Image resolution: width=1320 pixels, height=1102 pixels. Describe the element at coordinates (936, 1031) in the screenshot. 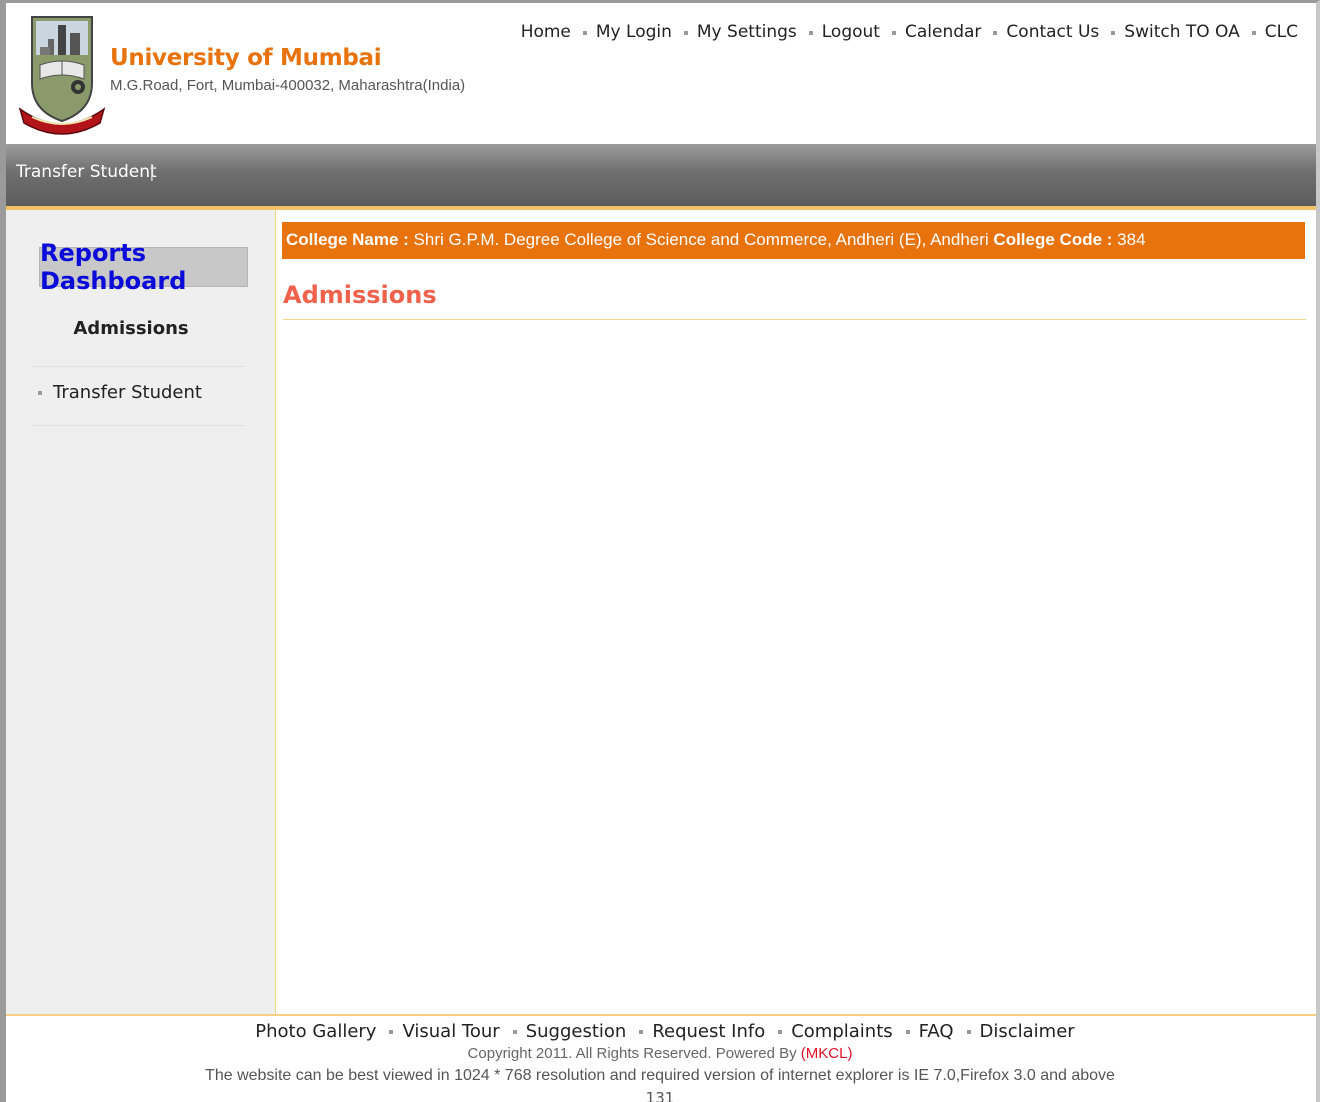

I see `footer-faq-link: FAQ` at that location.